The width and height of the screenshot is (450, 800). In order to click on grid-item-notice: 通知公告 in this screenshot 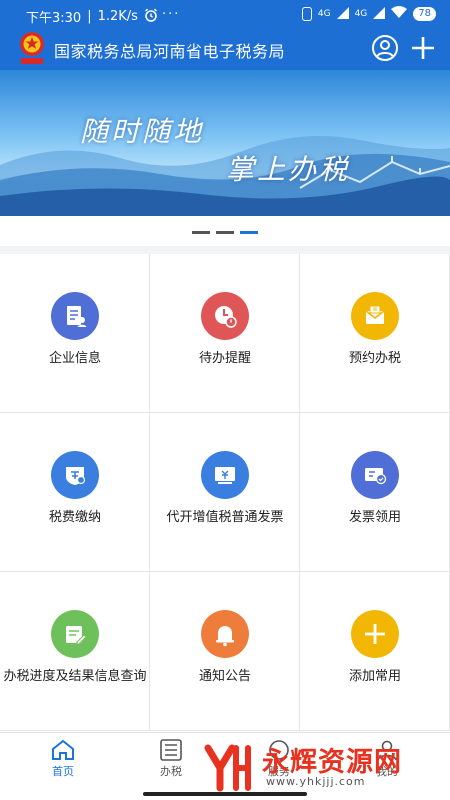, I will do `click(225, 651)`.